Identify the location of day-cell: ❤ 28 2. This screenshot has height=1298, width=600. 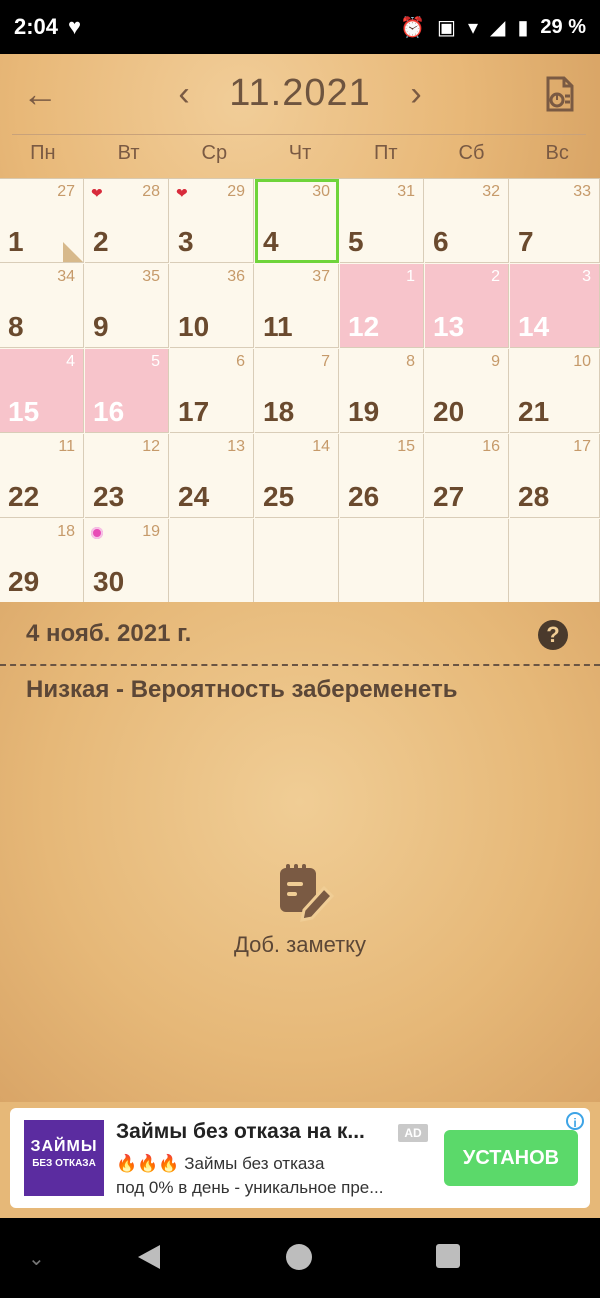
(127, 221).